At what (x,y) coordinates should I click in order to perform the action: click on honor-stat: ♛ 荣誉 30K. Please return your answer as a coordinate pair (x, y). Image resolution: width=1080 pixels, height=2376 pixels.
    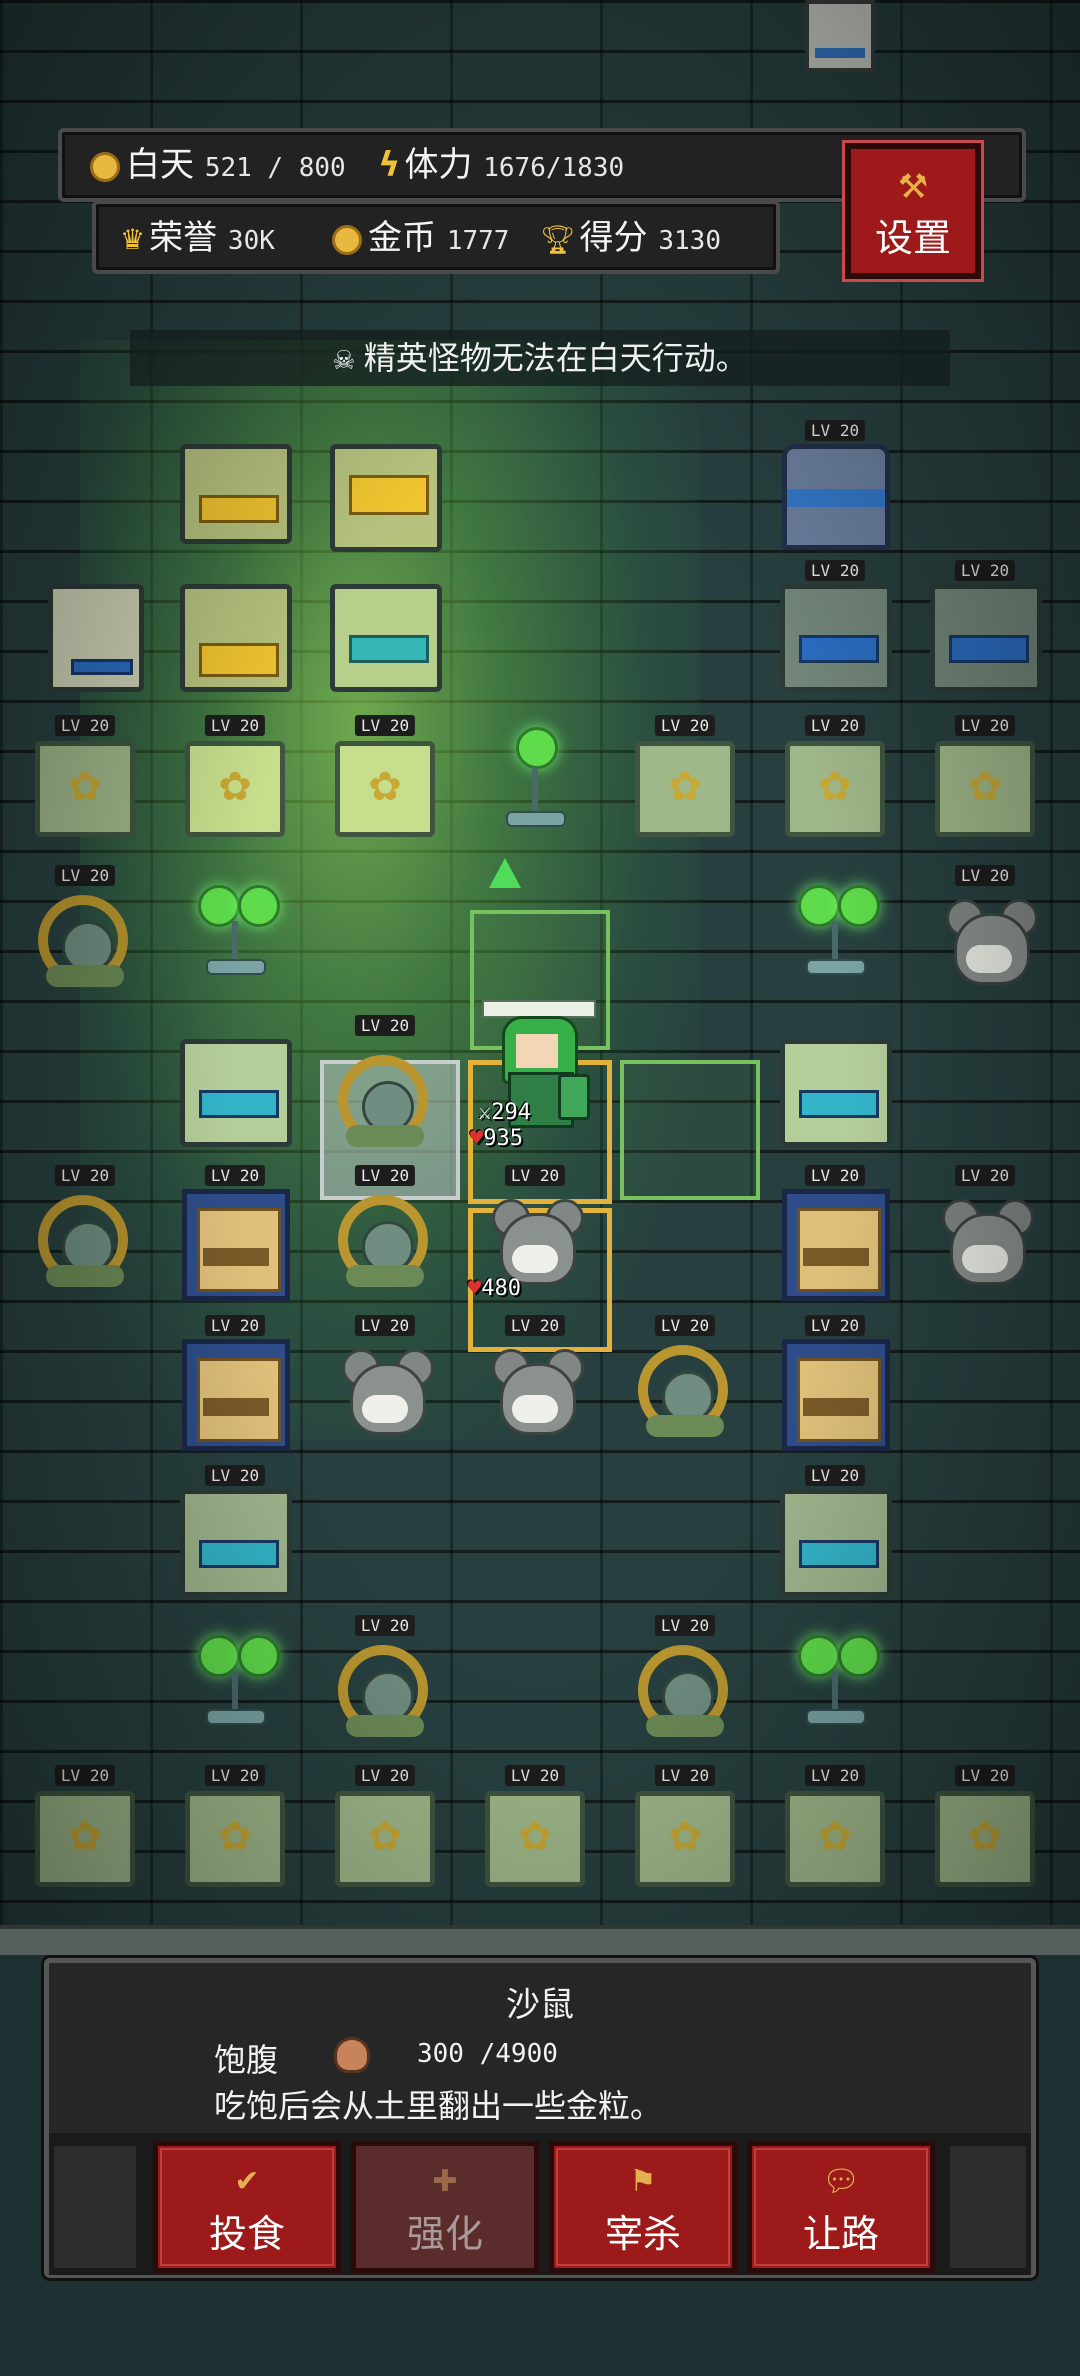
    Looking at the image, I should click on (197, 234).